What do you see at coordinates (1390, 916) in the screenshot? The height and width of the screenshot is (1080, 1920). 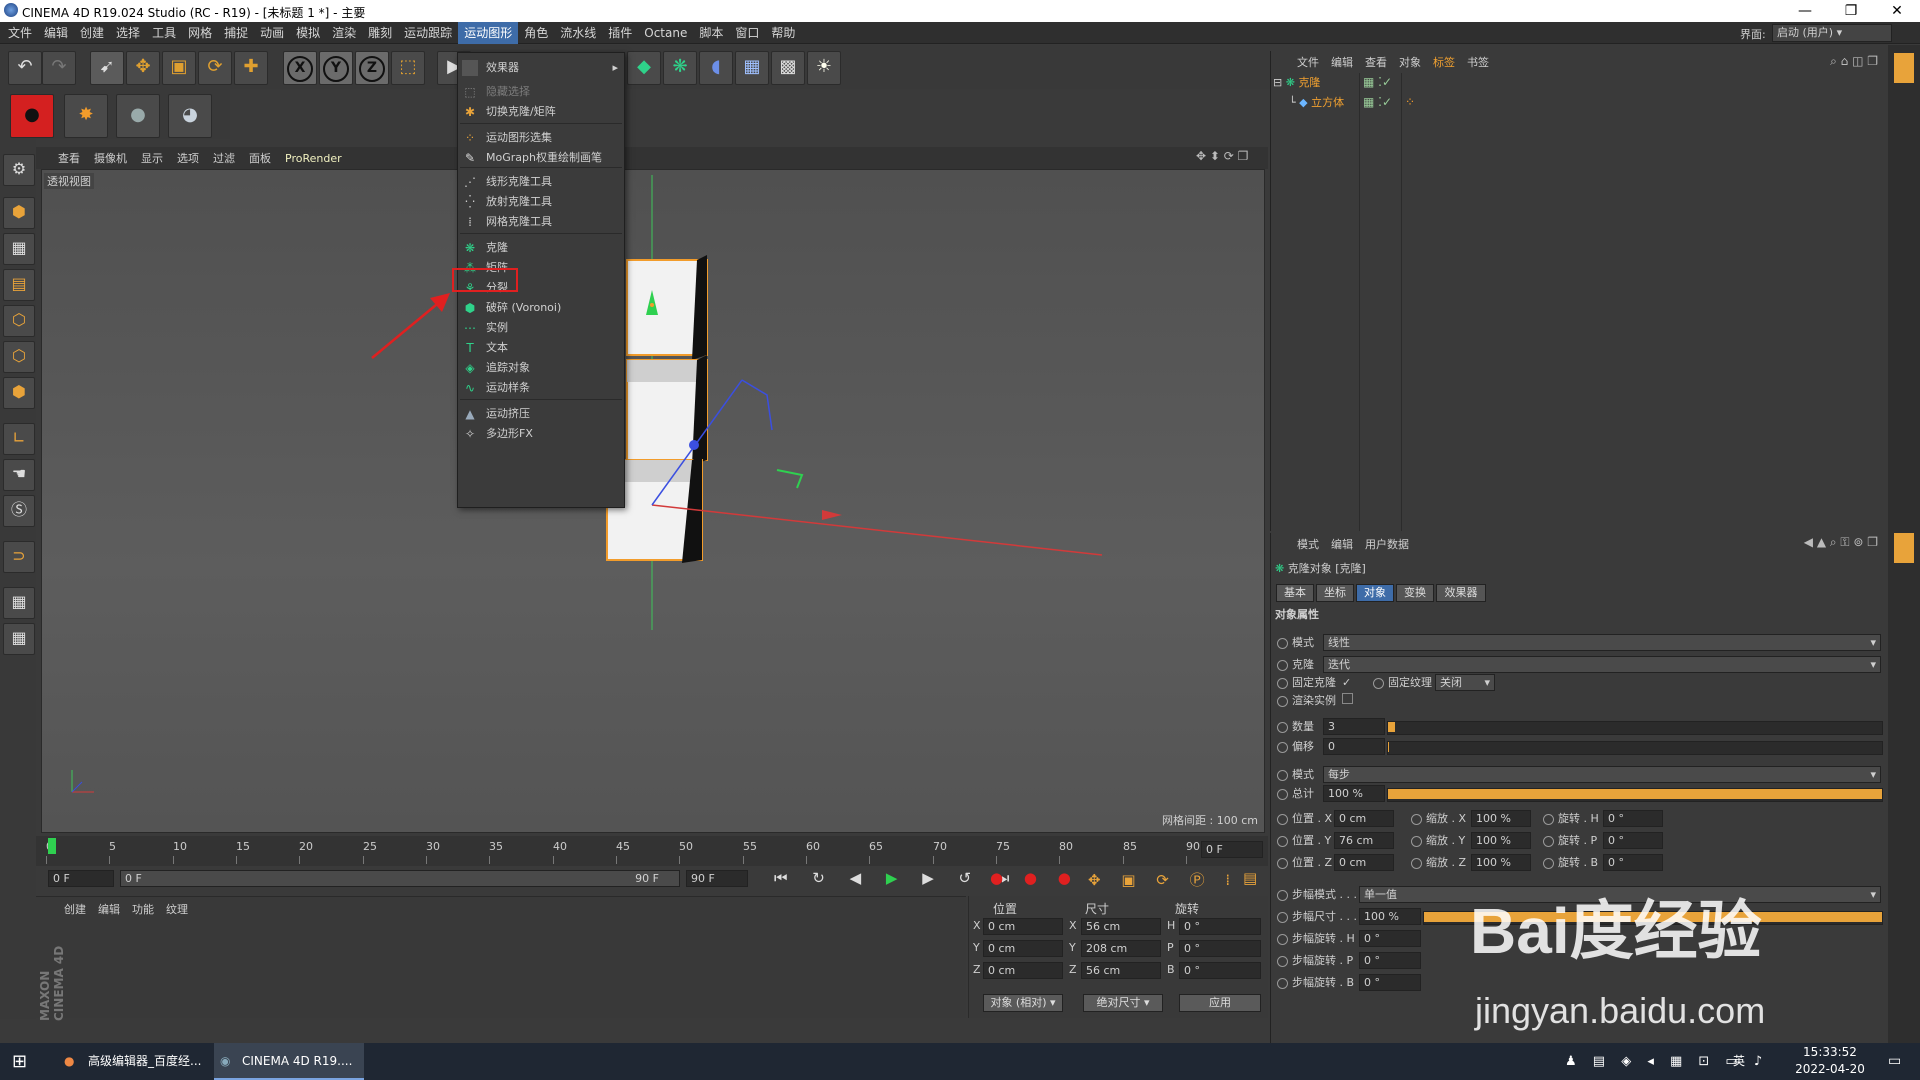 I see `step-size-field: 100 %` at bounding box center [1390, 916].